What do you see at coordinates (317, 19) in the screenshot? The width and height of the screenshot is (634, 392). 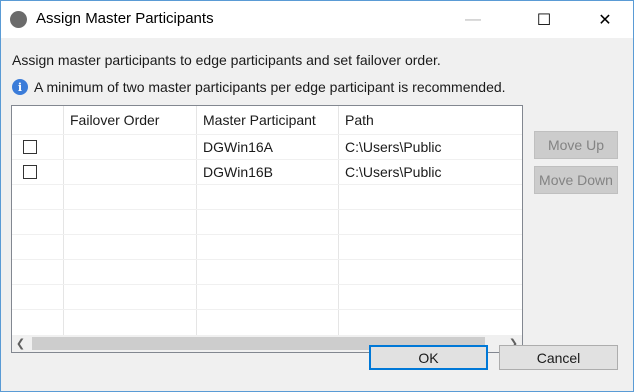 I see `title-bar: Assign Master Participants — ☐ ✕` at bounding box center [317, 19].